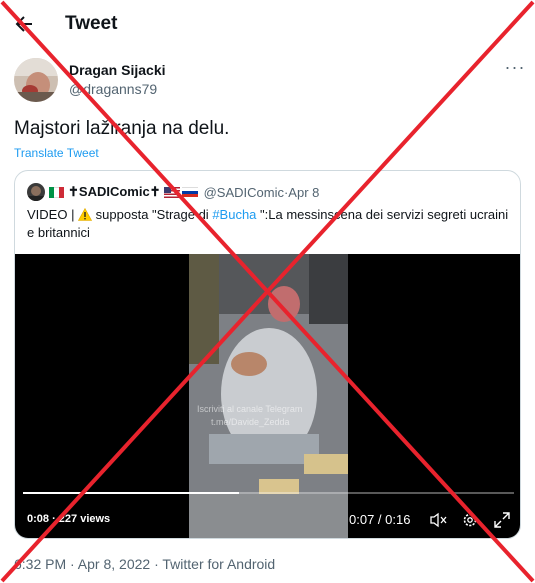  Describe the element at coordinates (268, 493) in the screenshot. I see `video-progress-bar` at that location.